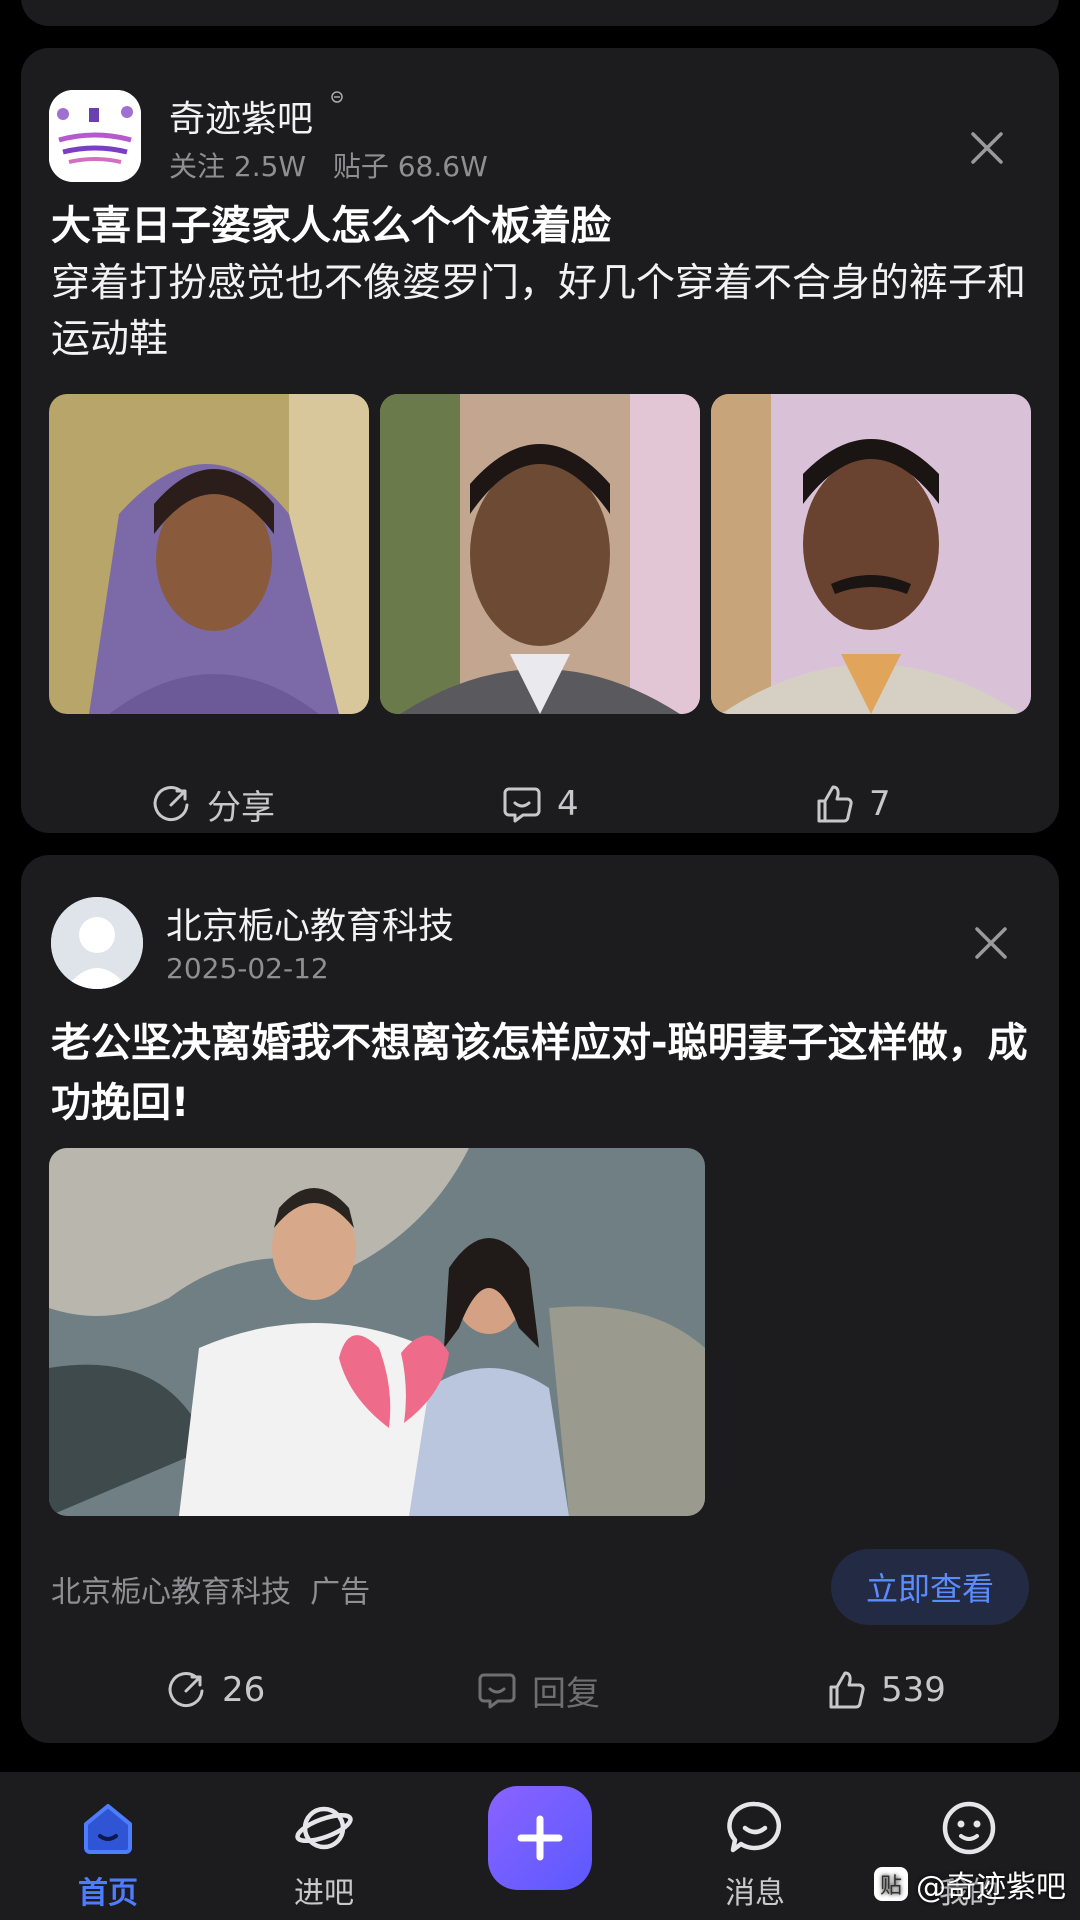  I want to click on ad-source: 北京栀心教育科技 广告, so click(211, 1592).